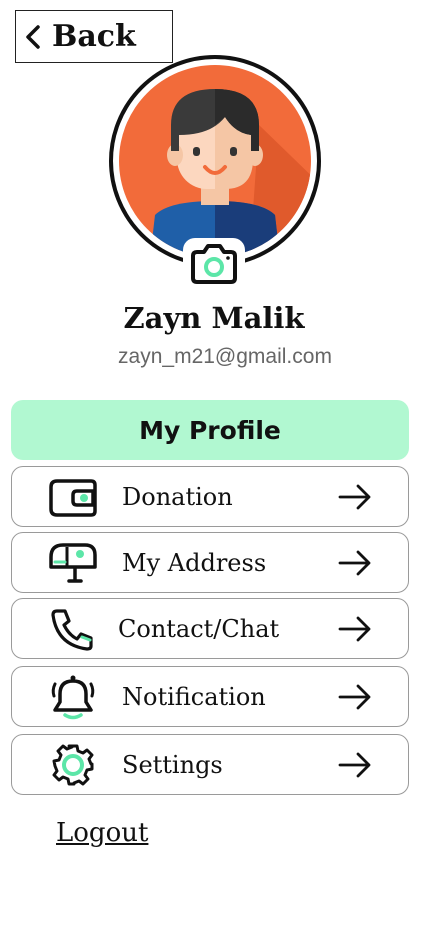  What do you see at coordinates (215, 161) in the screenshot?
I see `avatar` at bounding box center [215, 161].